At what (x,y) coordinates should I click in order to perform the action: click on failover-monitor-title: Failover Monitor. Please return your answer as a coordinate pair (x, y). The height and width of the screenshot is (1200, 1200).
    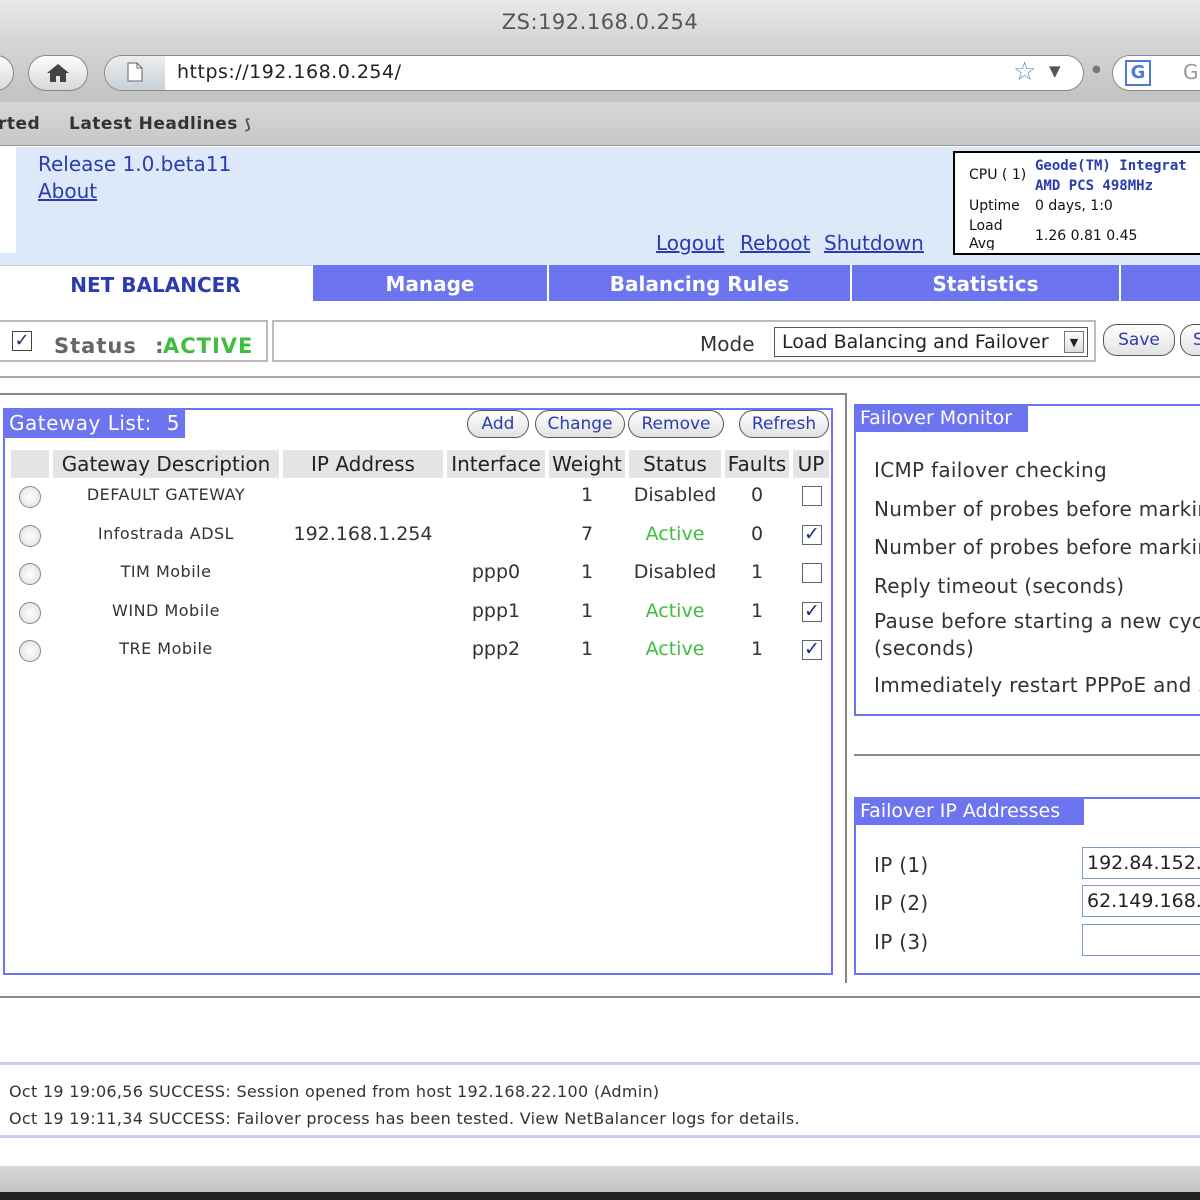
    Looking at the image, I should click on (941, 418).